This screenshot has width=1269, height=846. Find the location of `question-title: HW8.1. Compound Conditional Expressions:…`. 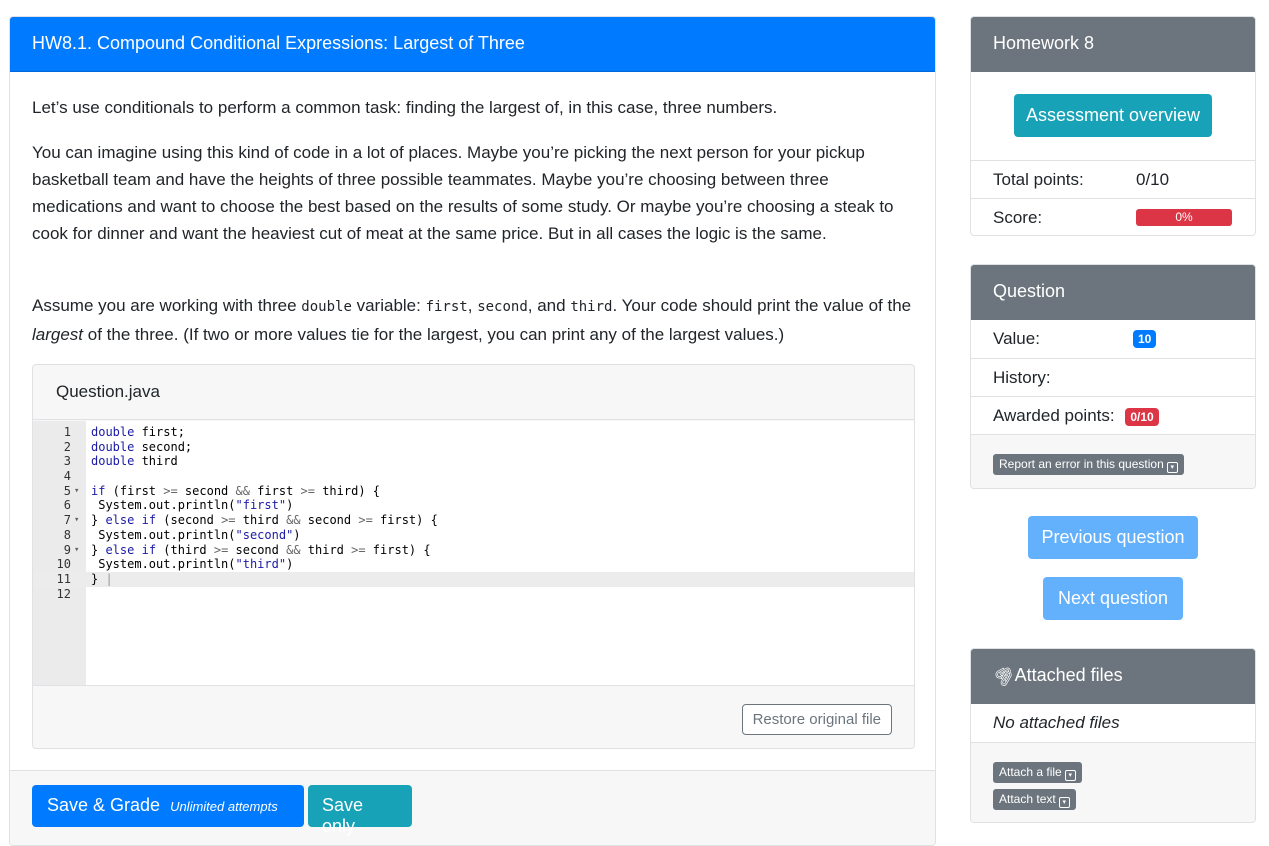

question-title: HW8.1. Compound Conditional Expressions:… is located at coordinates (472, 44).